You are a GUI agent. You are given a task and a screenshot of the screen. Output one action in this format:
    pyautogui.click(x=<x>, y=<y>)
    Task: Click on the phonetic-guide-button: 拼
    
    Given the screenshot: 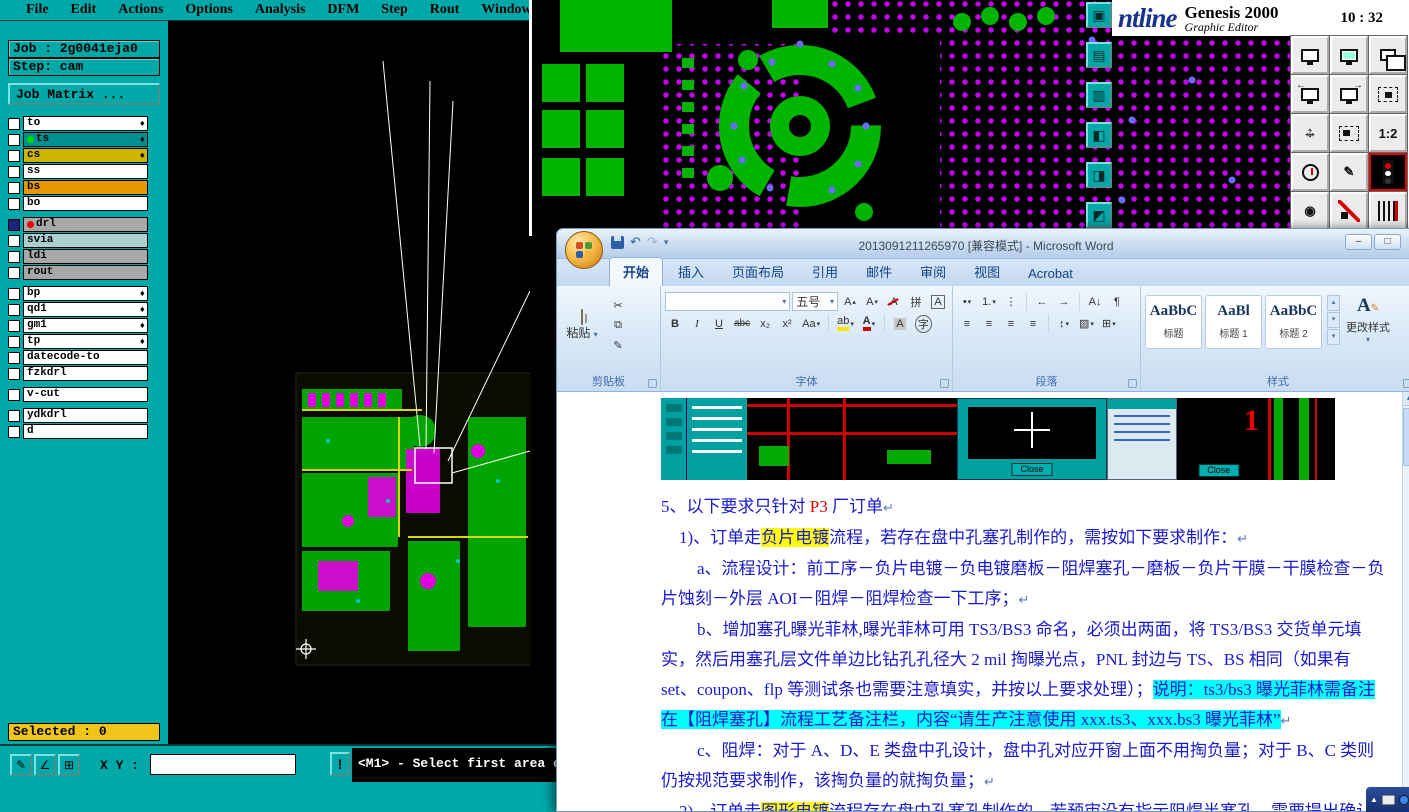 What is the action you would take?
    pyautogui.click(x=916, y=301)
    